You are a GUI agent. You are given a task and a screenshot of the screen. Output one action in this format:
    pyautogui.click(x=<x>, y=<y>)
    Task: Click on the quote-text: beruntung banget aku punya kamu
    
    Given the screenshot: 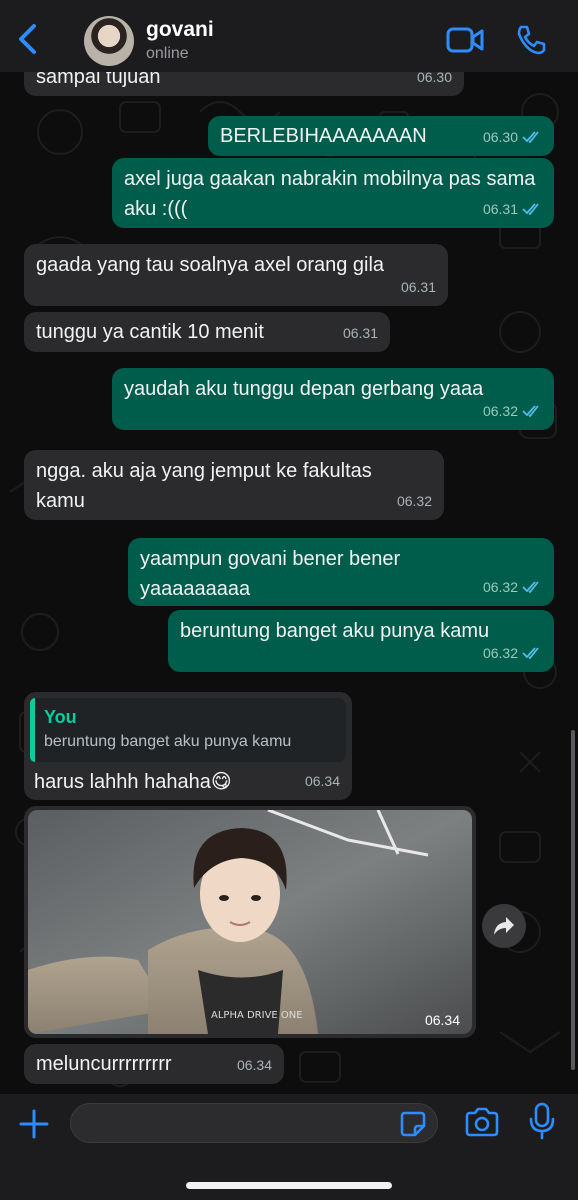 What is the action you would take?
    pyautogui.click(x=168, y=741)
    